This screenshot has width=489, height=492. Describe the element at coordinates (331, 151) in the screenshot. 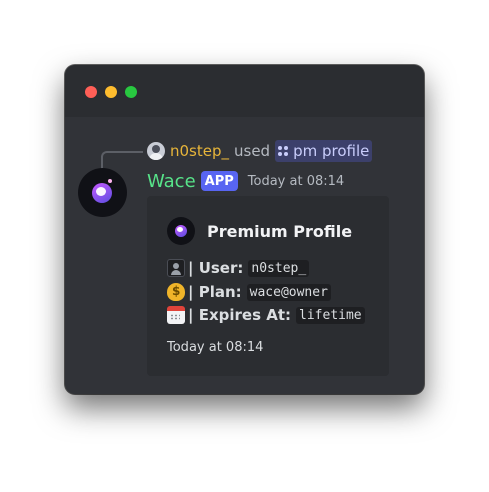

I see `slash-command-name: pm profile` at that location.